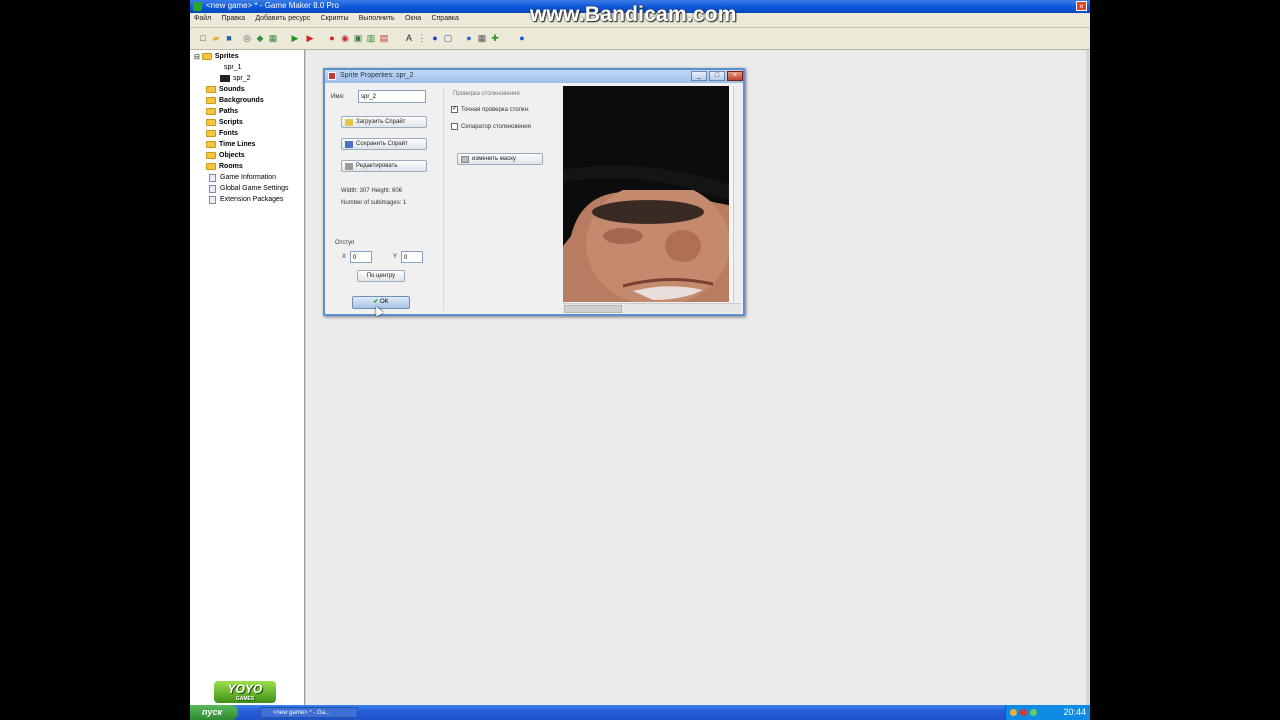  Describe the element at coordinates (222, 133) in the screenshot. I see `tree-folder-fonts: Fonts` at that location.